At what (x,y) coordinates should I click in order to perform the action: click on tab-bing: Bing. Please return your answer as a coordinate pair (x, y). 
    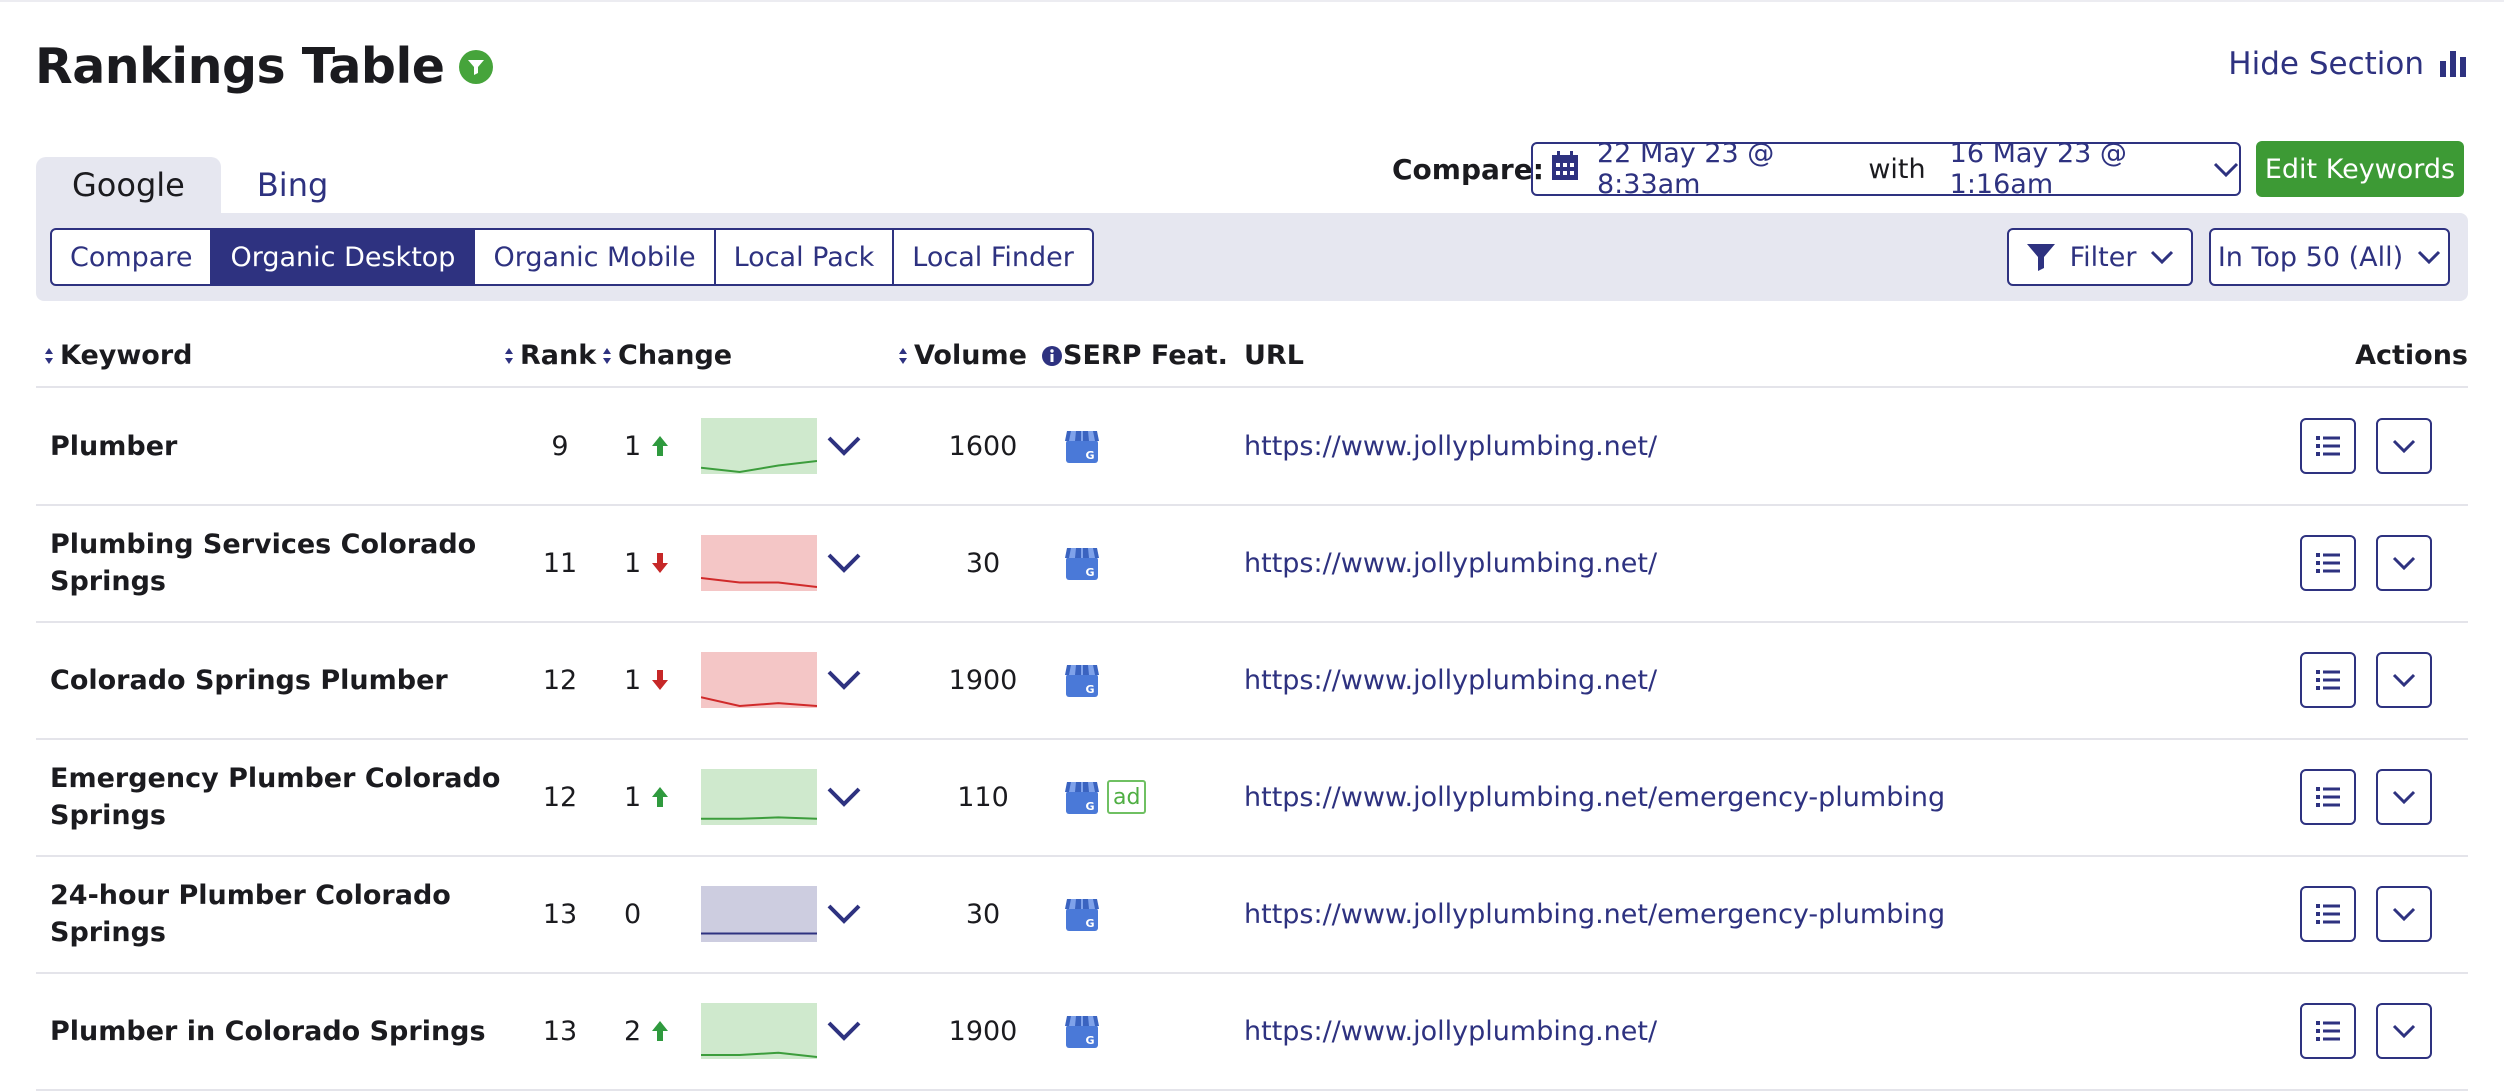
    Looking at the image, I should click on (292, 185).